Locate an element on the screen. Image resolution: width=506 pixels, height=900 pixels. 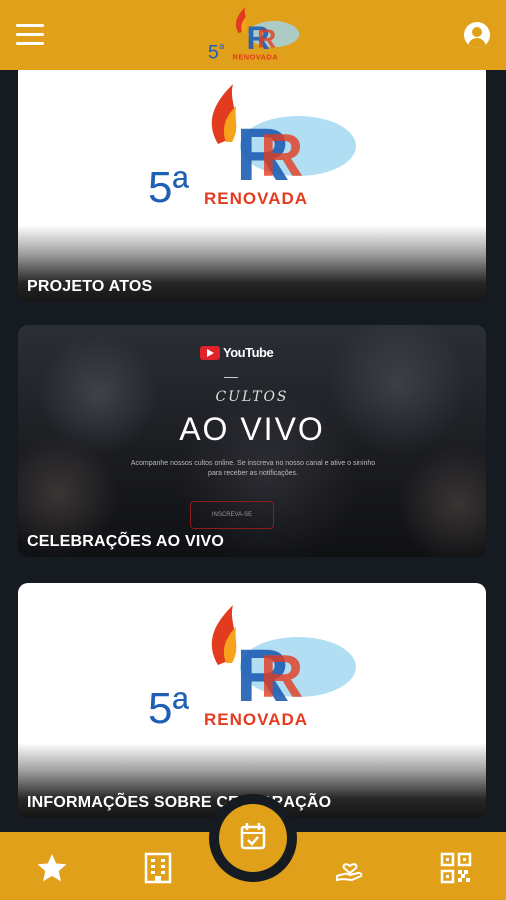
svg-text: 5 is located at coordinates (213, 53).